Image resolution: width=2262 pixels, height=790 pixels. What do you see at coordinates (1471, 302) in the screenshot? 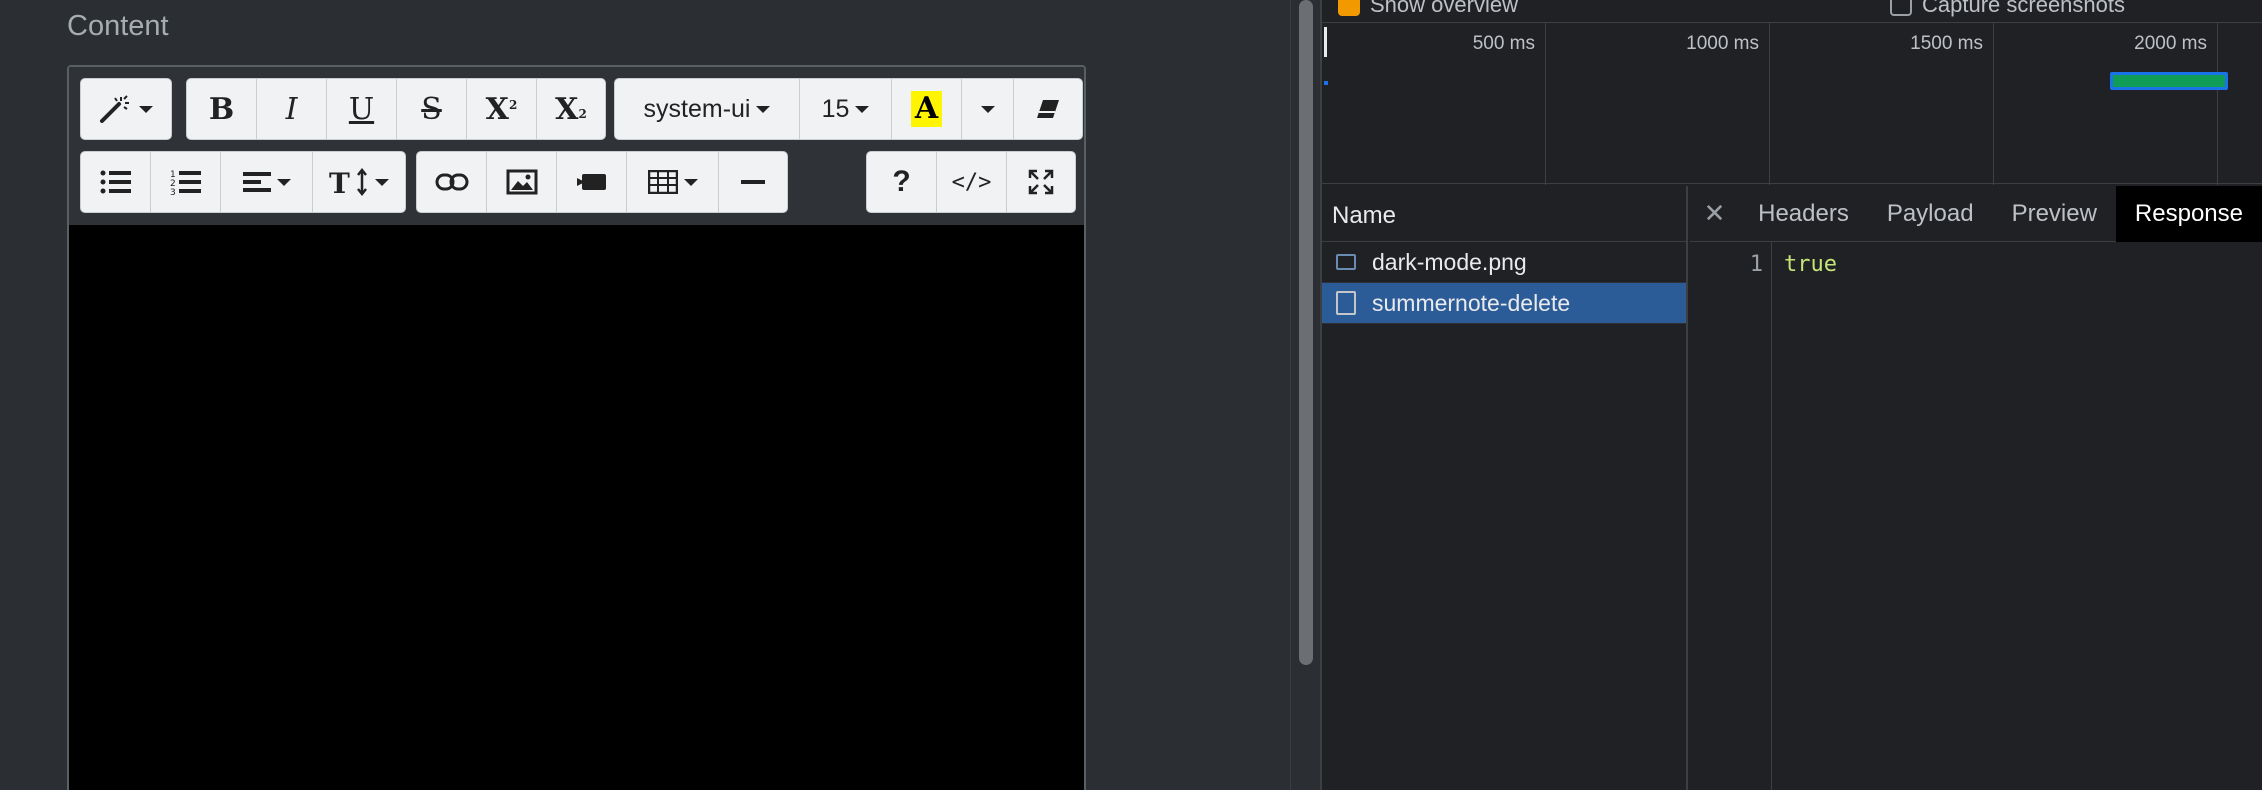
I see `request-name: summernote-delete` at bounding box center [1471, 302].